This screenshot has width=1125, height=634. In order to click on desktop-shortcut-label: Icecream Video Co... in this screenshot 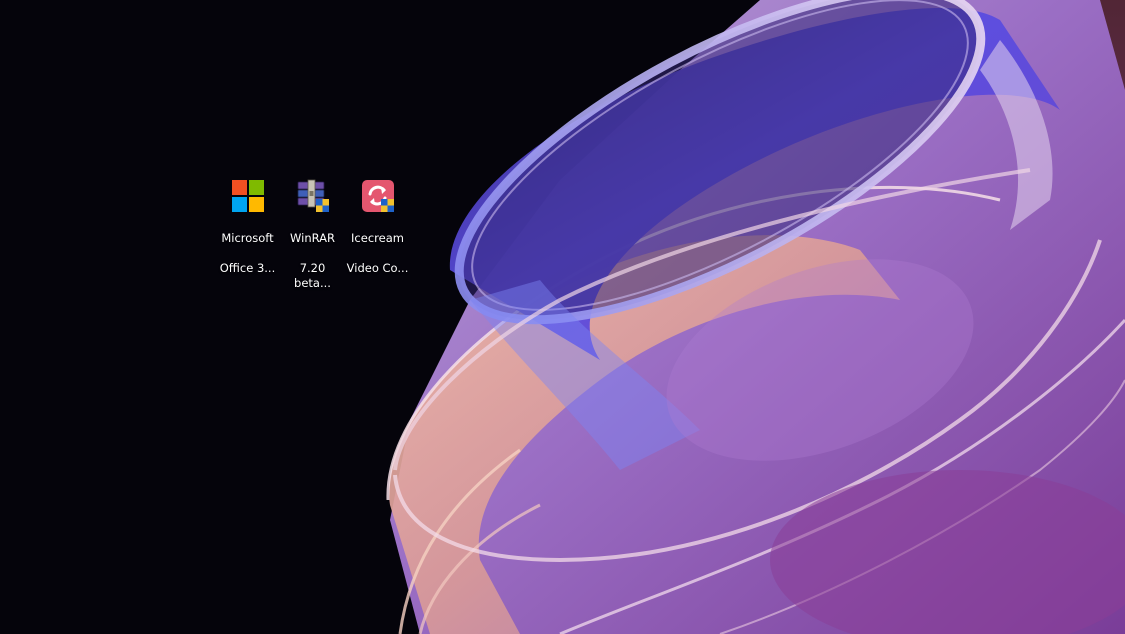, I will do `click(377, 253)`.